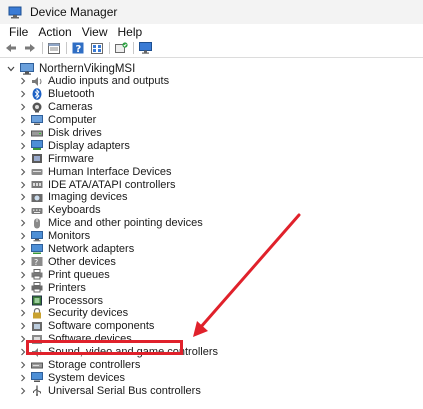  Describe the element at coordinates (211, 32) in the screenshot. I see `menu-bar: File Action View Help` at that location.